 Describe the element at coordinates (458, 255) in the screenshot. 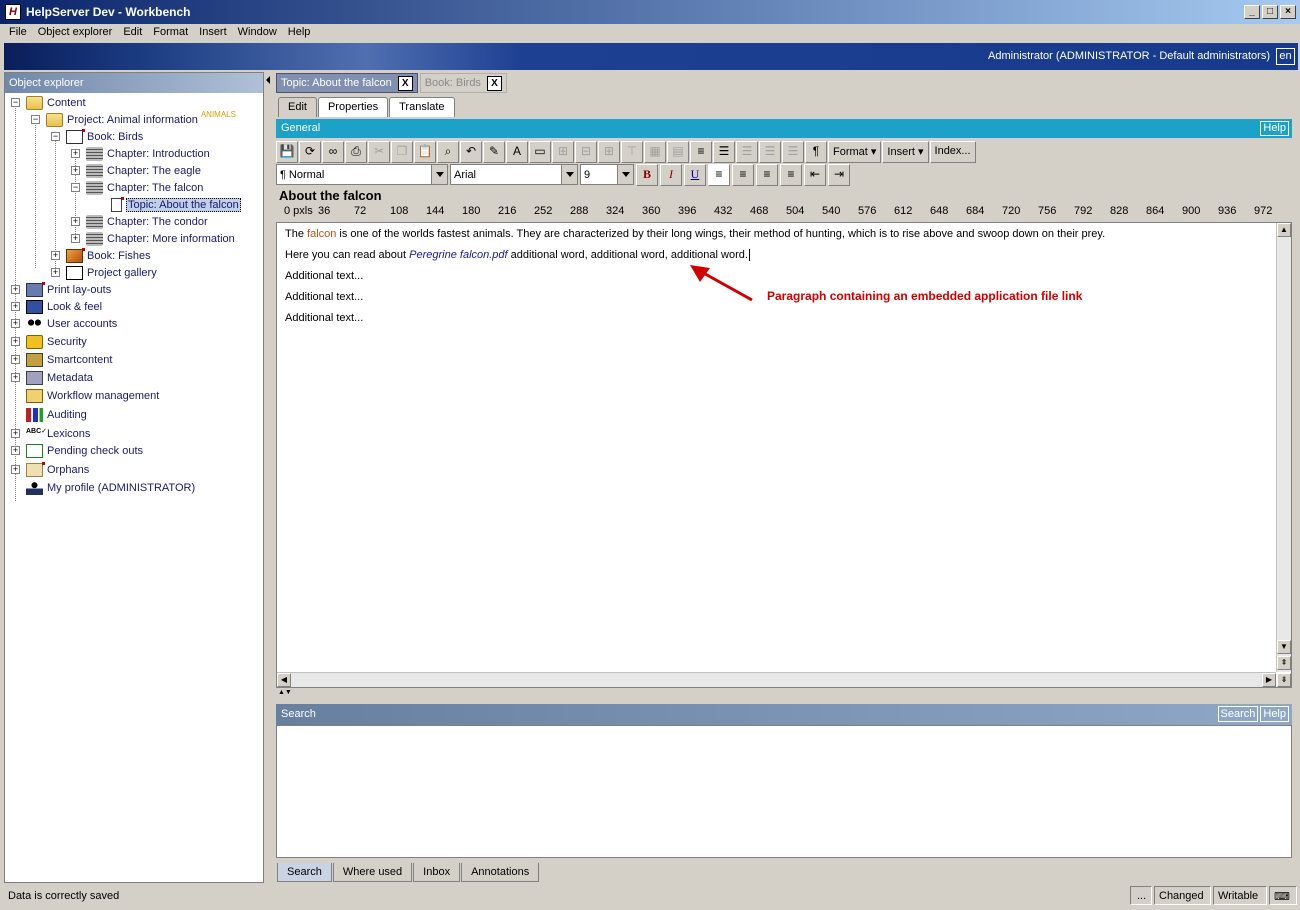

I see `file-link: Peregrine falcon.pdf` at that location.